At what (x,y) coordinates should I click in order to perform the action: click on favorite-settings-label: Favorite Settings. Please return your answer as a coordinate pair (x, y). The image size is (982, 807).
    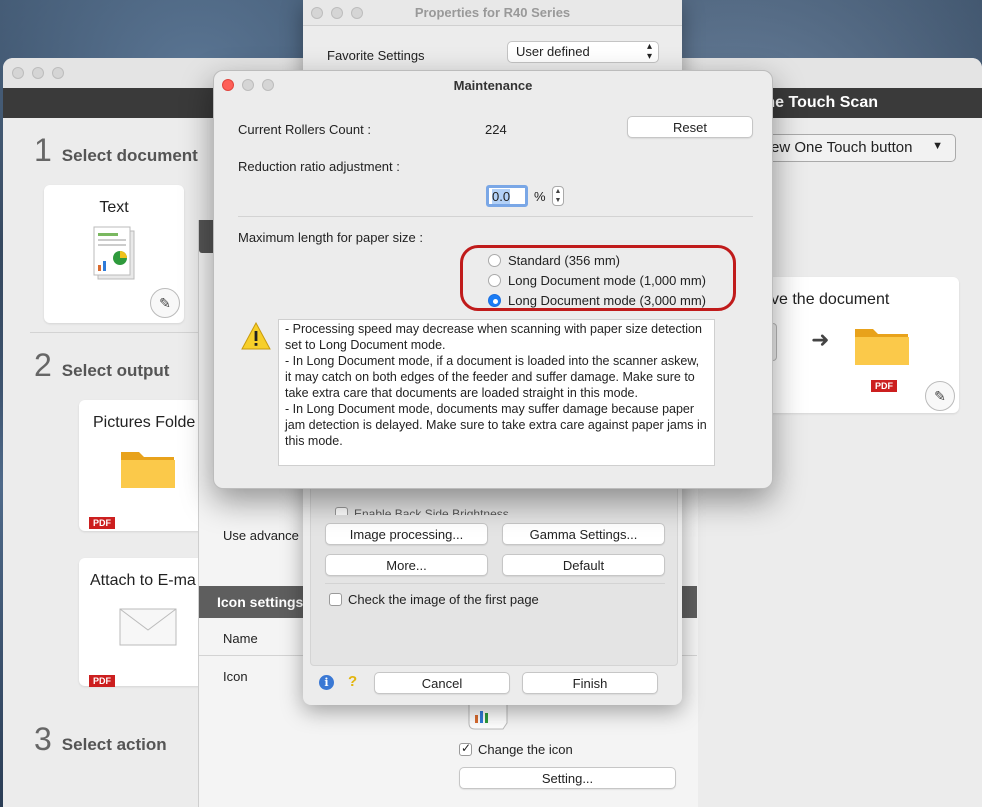
    Looking at the image, I should click on (376, 55).